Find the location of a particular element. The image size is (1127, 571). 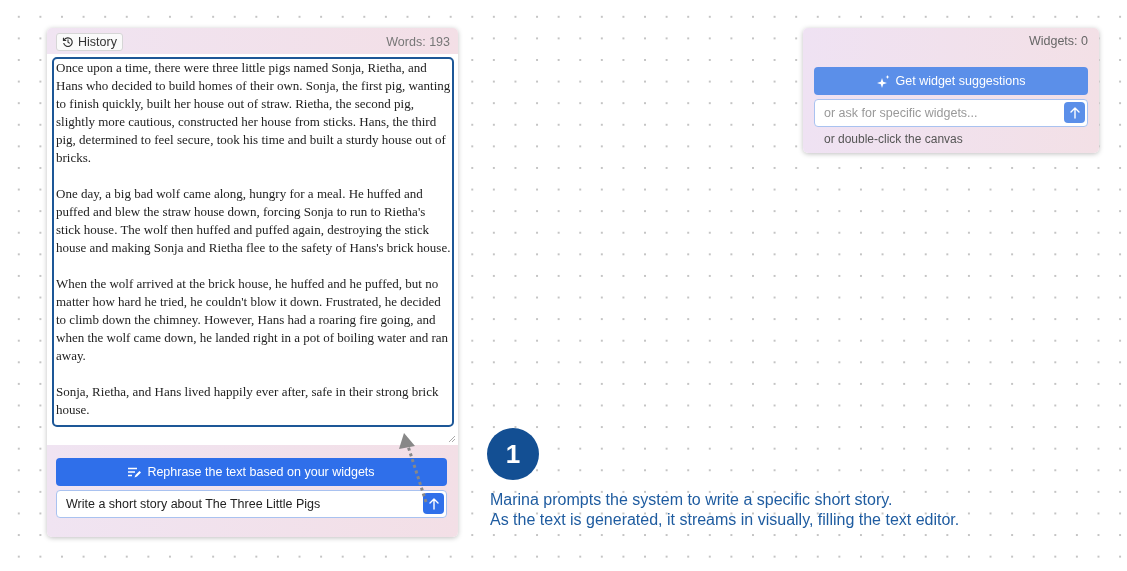

edit-lines-icon is located at coordinates (135, 472).